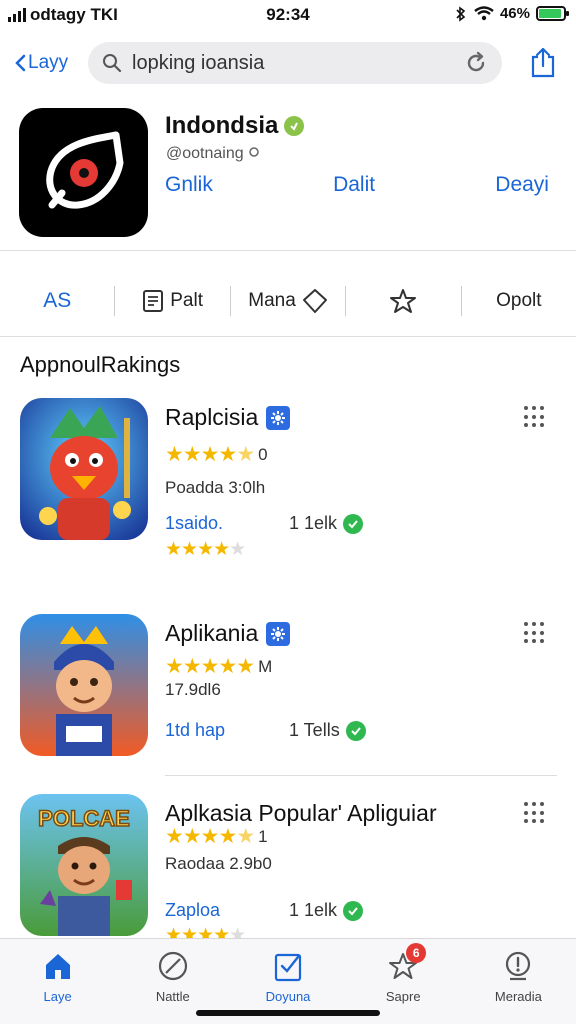  I want to click on tab-label: Laye, so click(57, 996).